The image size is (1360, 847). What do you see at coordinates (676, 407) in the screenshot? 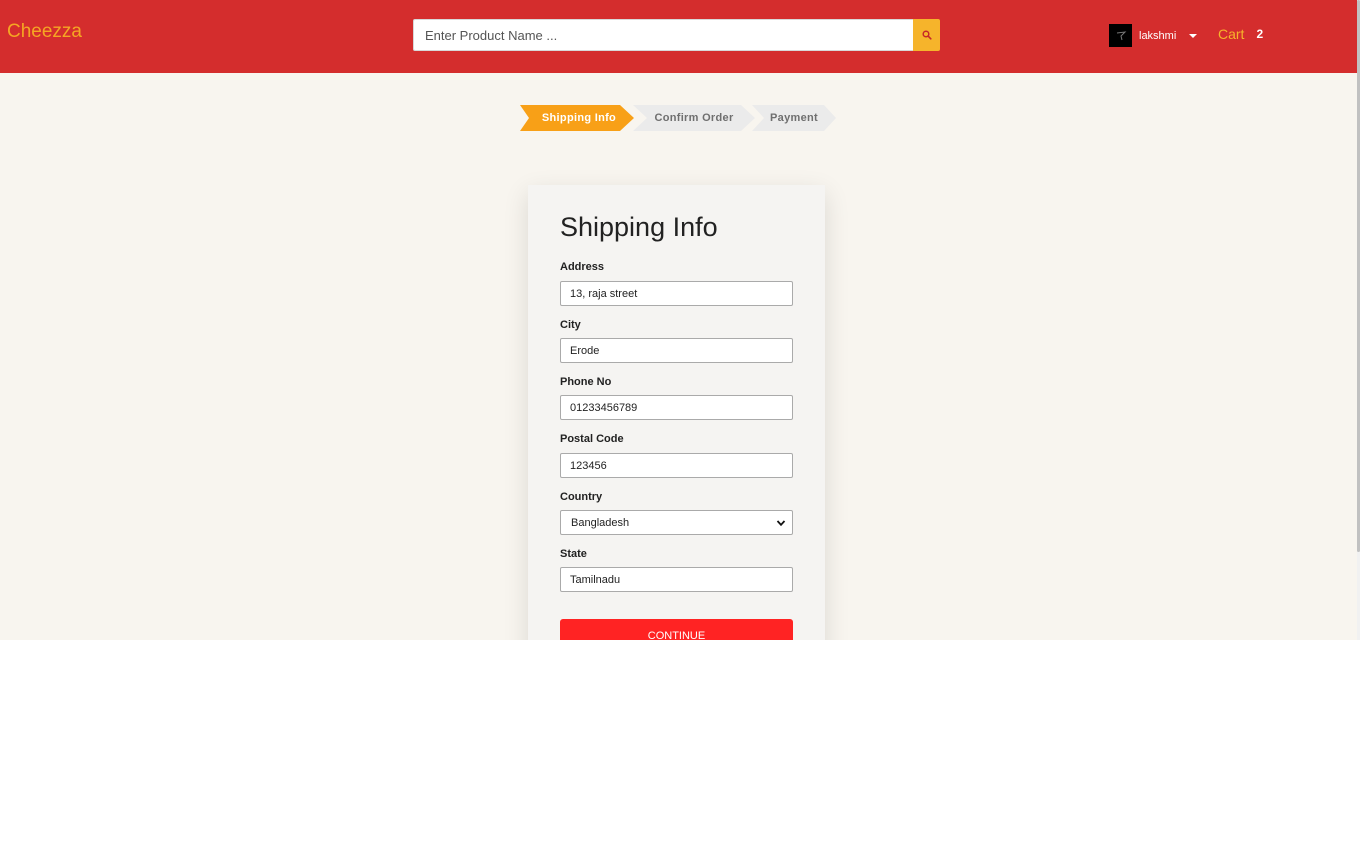
I see `phone-field` at bounding box center [676, 407].